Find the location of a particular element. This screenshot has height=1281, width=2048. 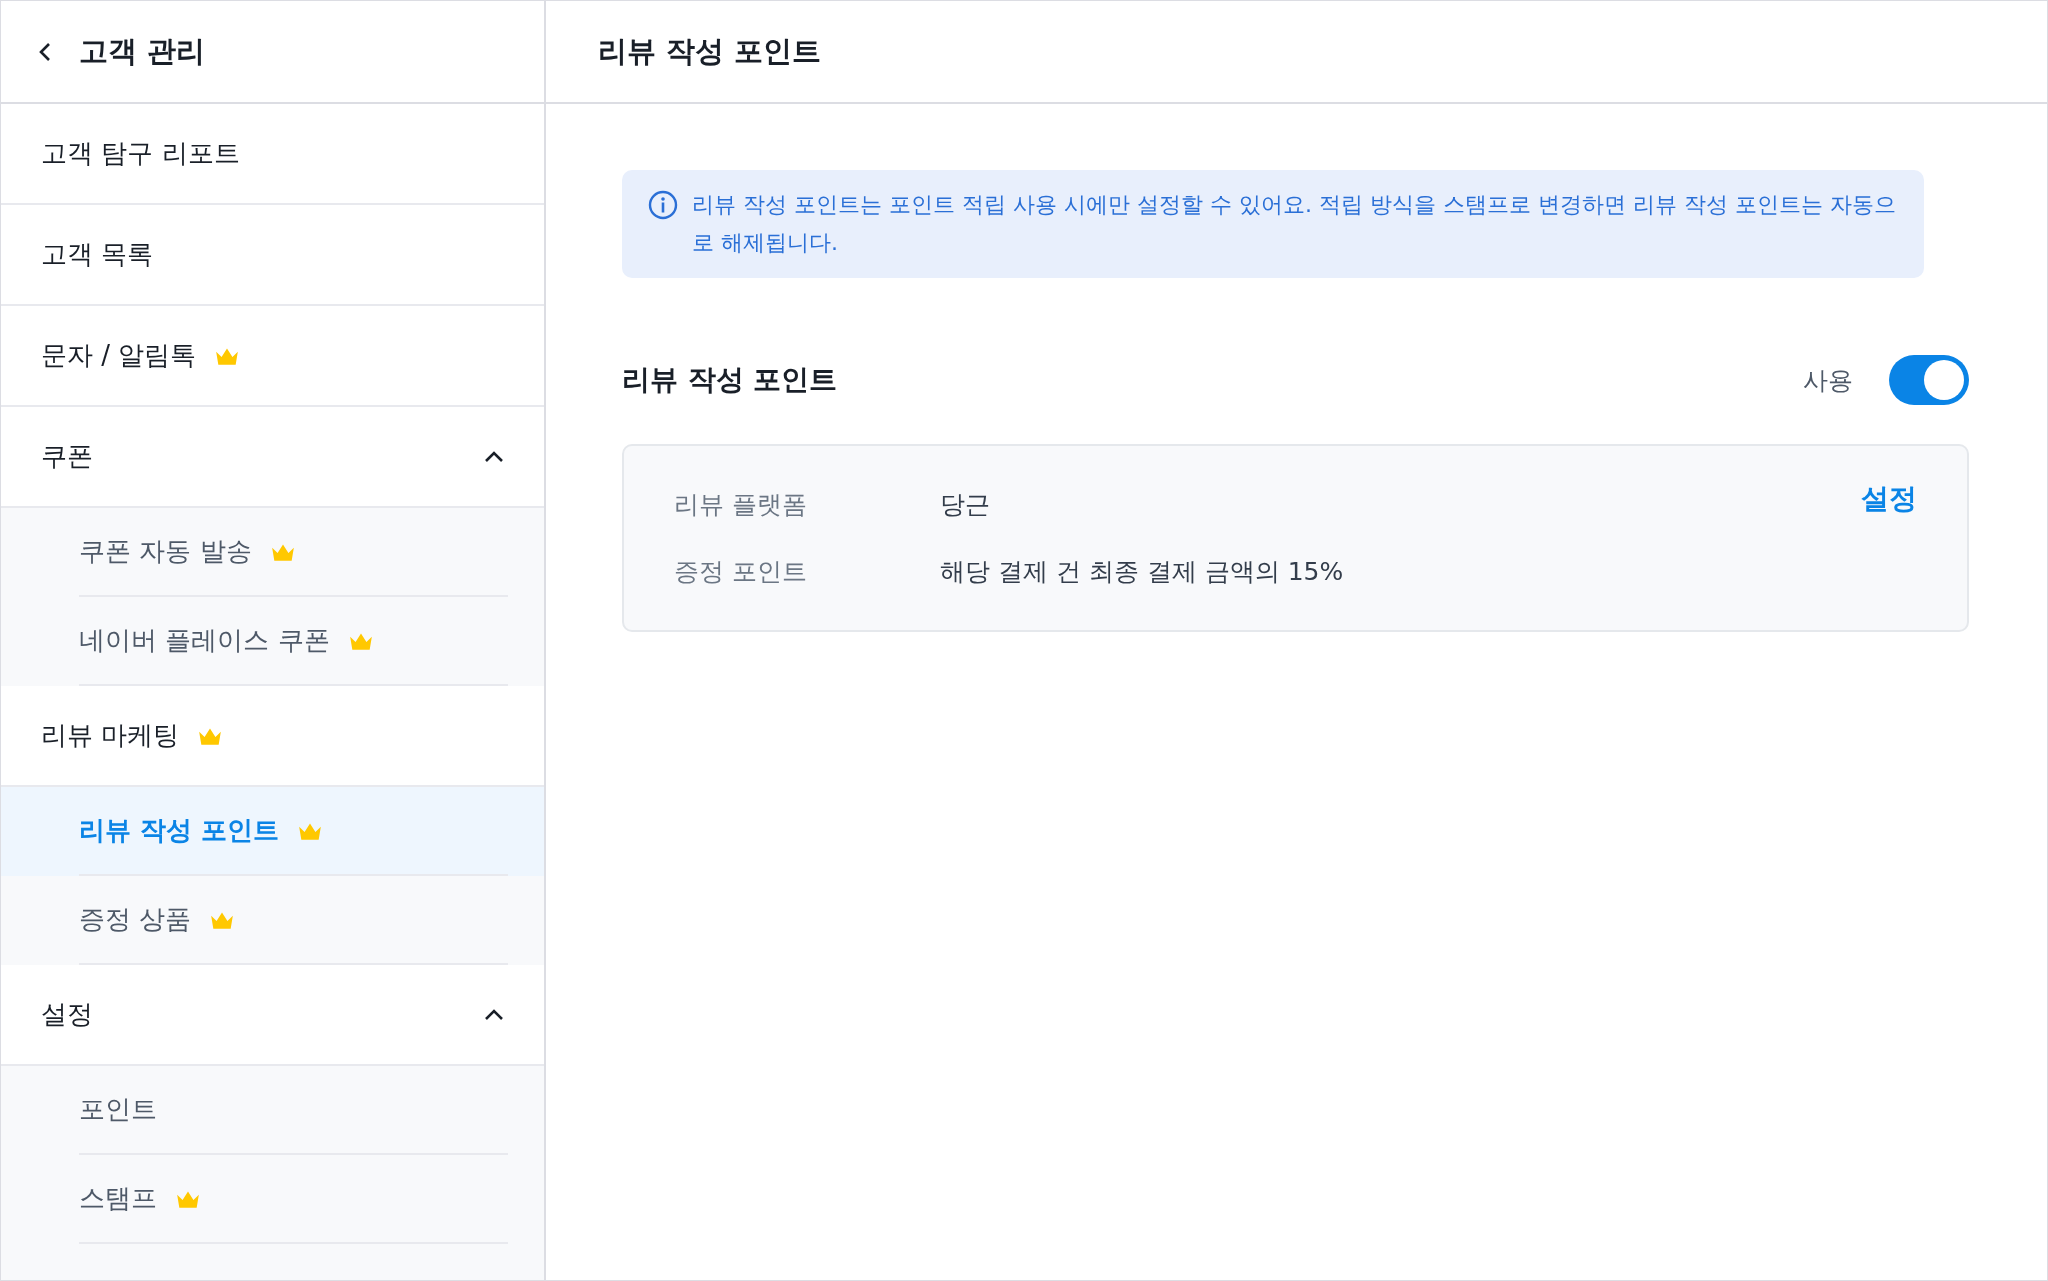

sidebar-item: 설정 is located at coordinates (272, 1015).